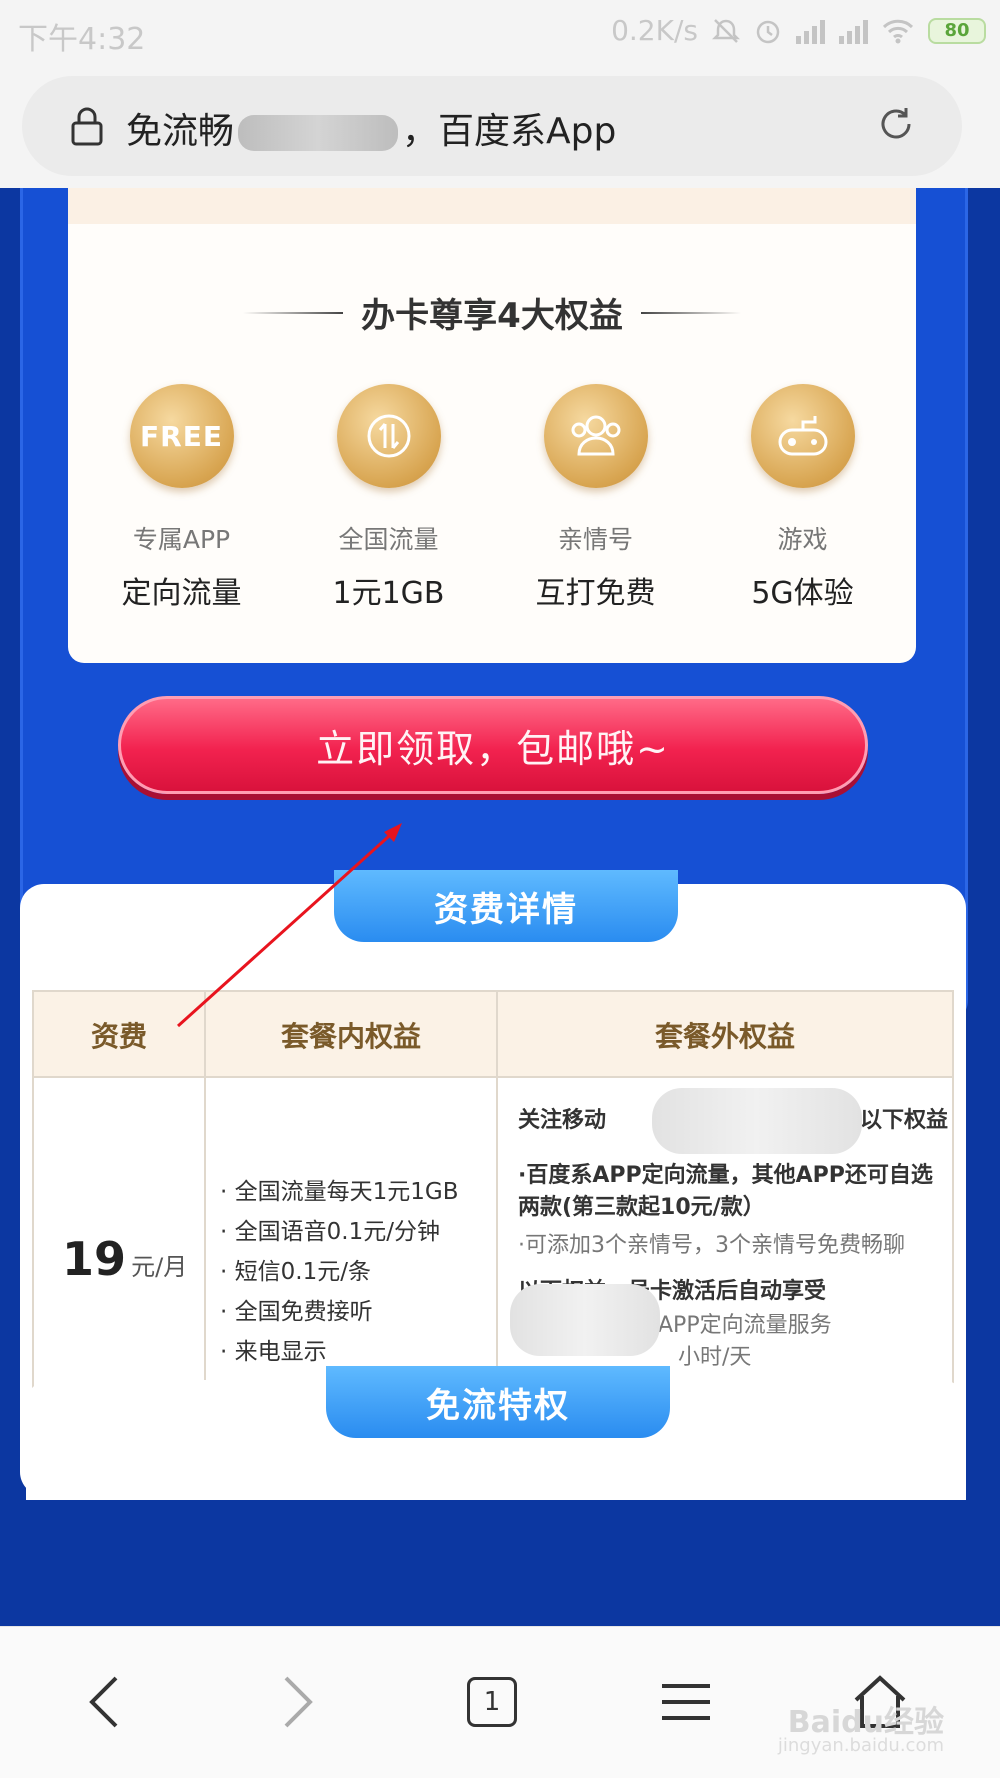 This screenshot has width=1000, height=1778. What do you see at coordinates (293, 312) in the screenshot?
I see `divider-left` at bounding box center [293, 312].